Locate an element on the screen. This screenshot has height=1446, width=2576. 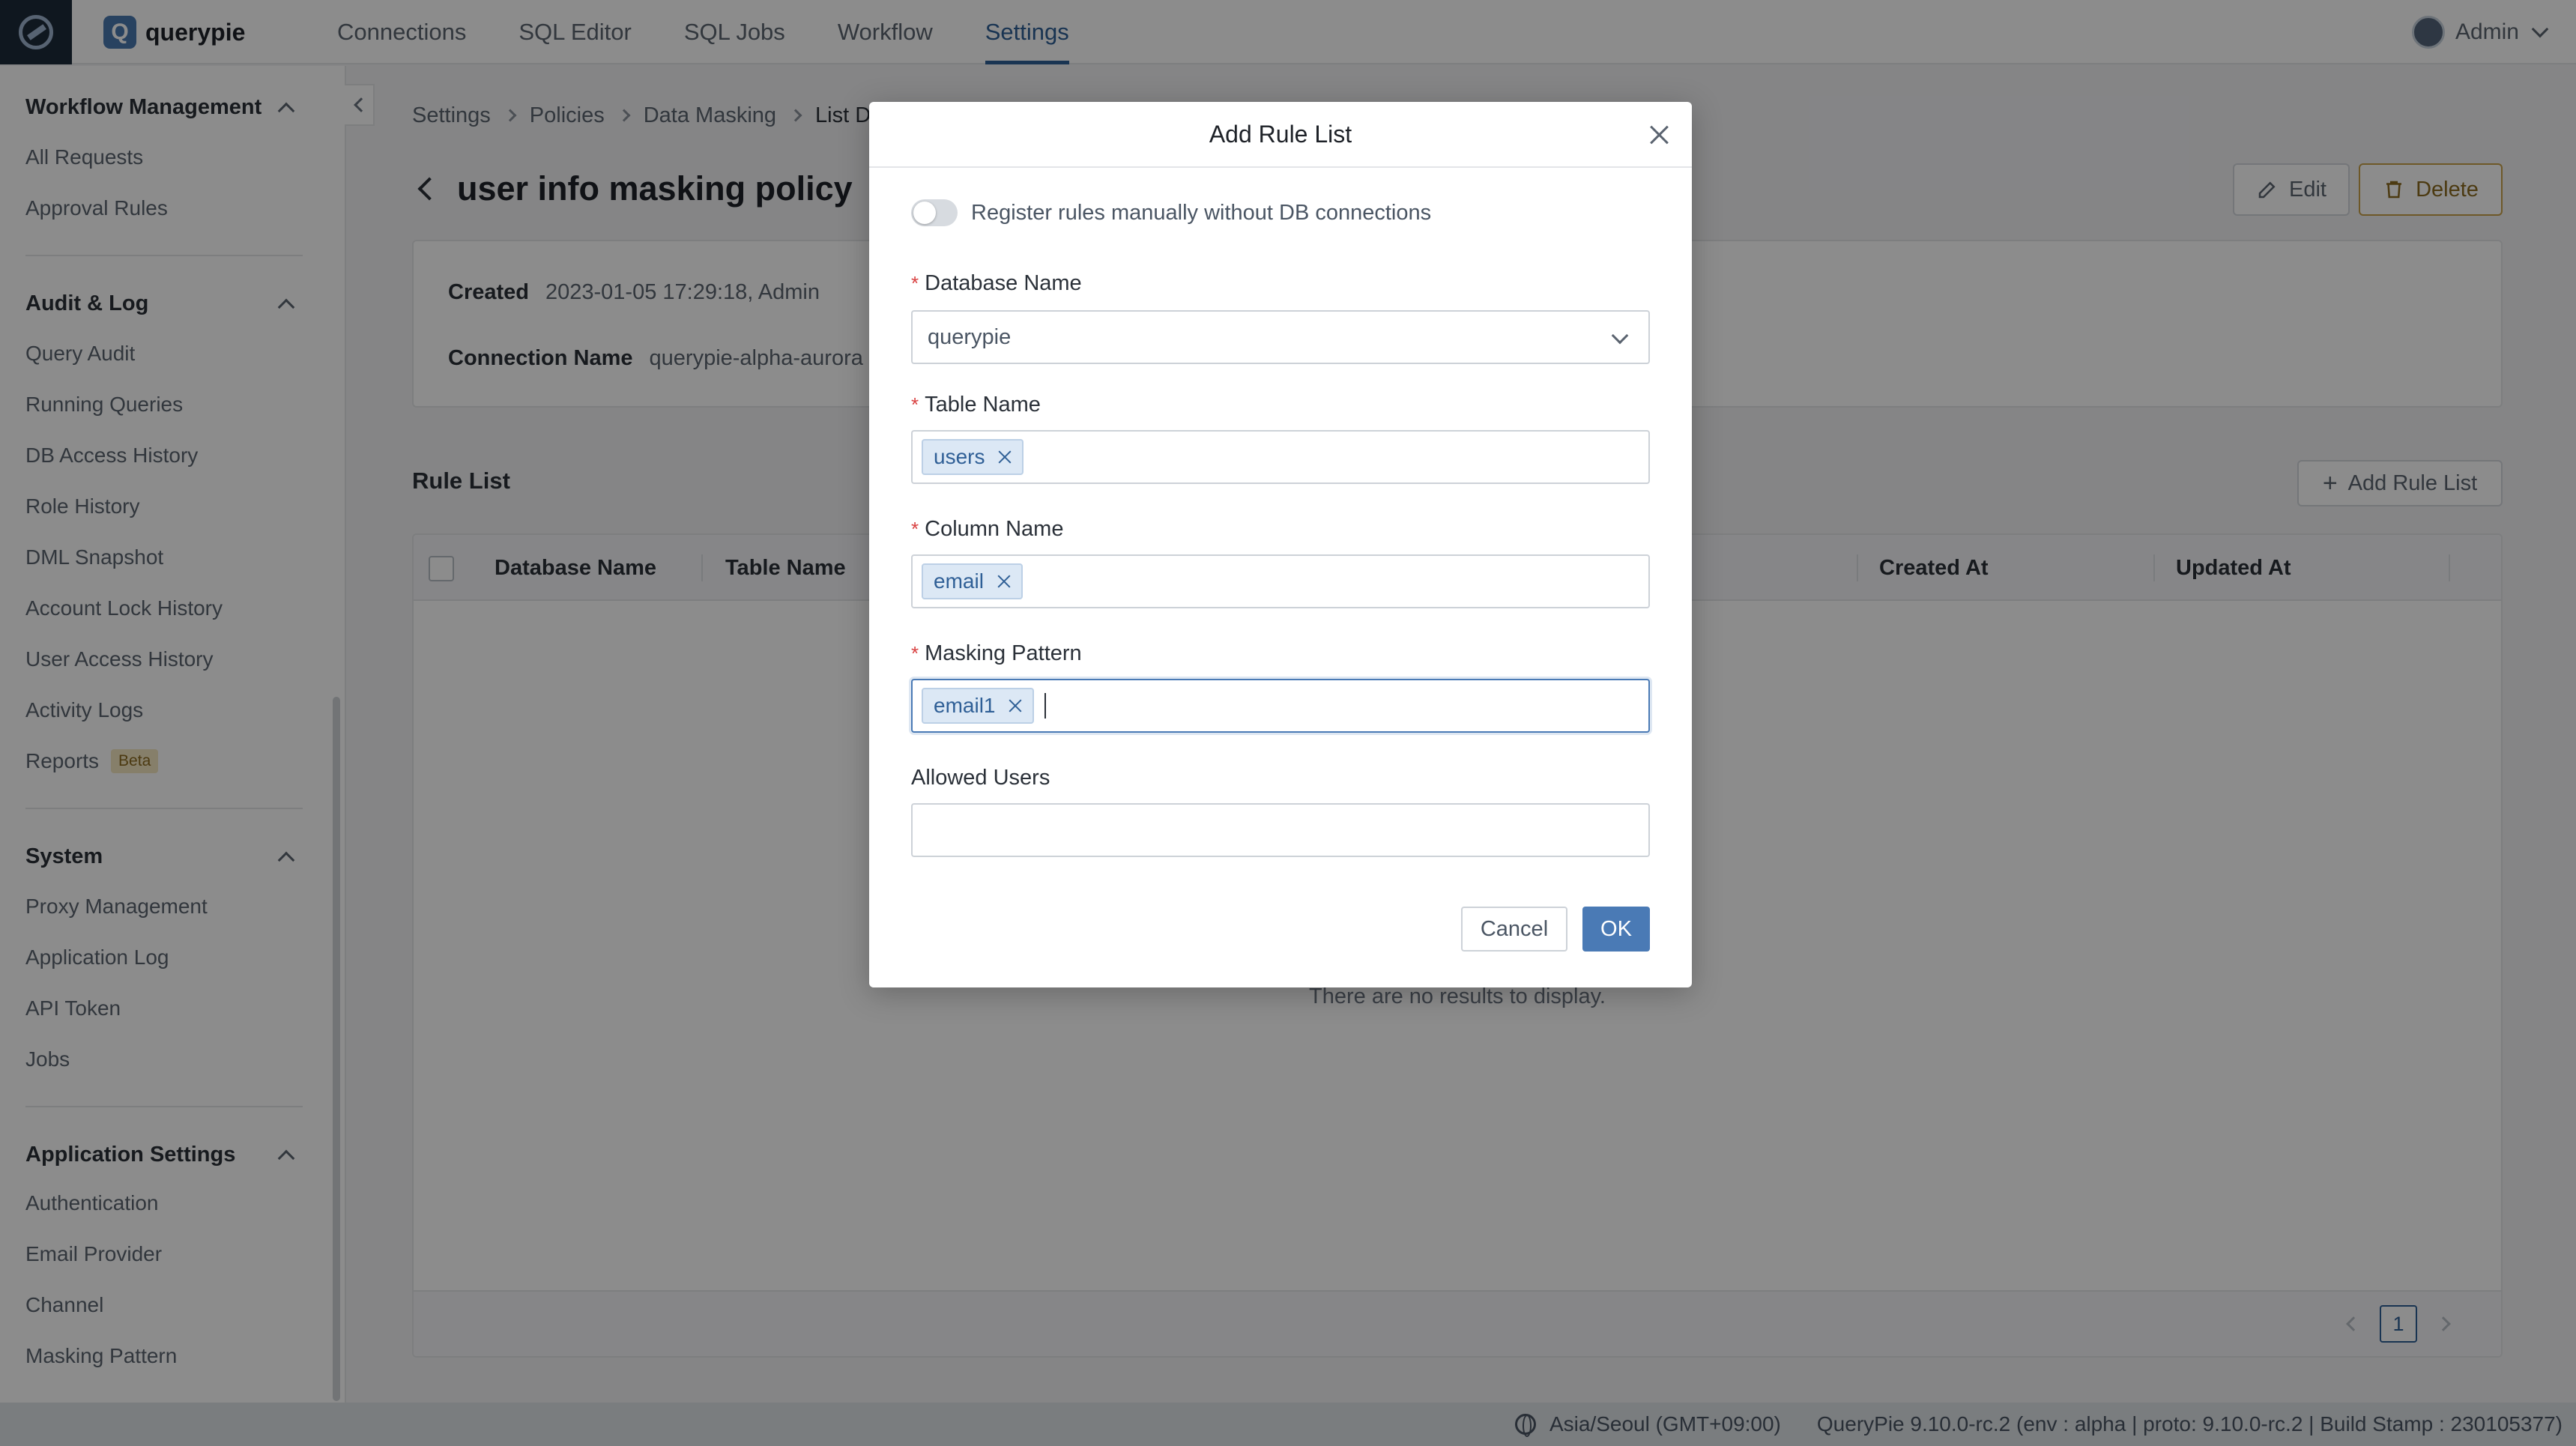
cancel-button: Cancel is located at coordinates (1514, 929).